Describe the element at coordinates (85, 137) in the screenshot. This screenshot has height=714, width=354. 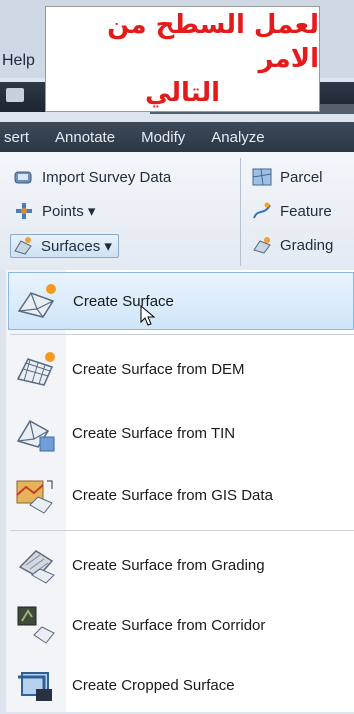
I see `tab-annotate: Annotate` at that location.